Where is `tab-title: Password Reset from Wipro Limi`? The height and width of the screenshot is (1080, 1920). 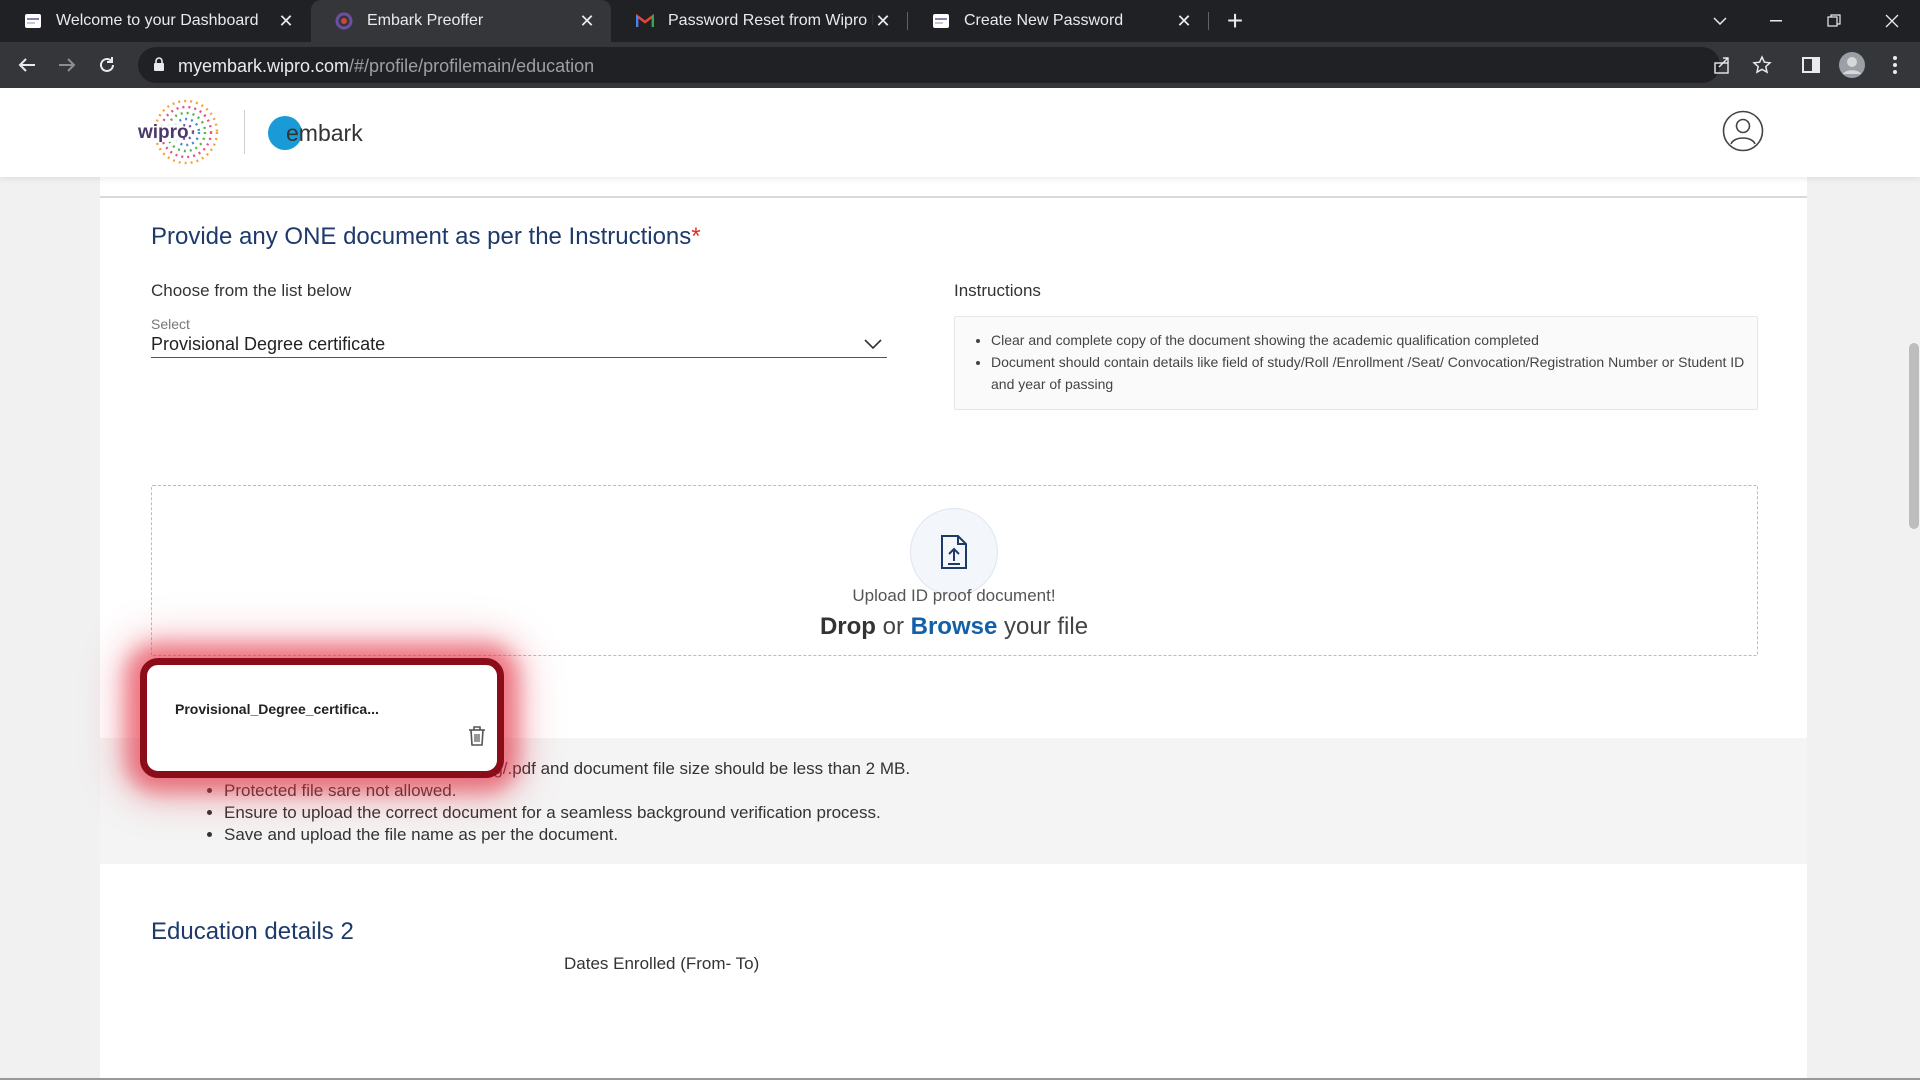 tab-title: Password Reset from Wipro Limi is located at coordinates (770, 20).